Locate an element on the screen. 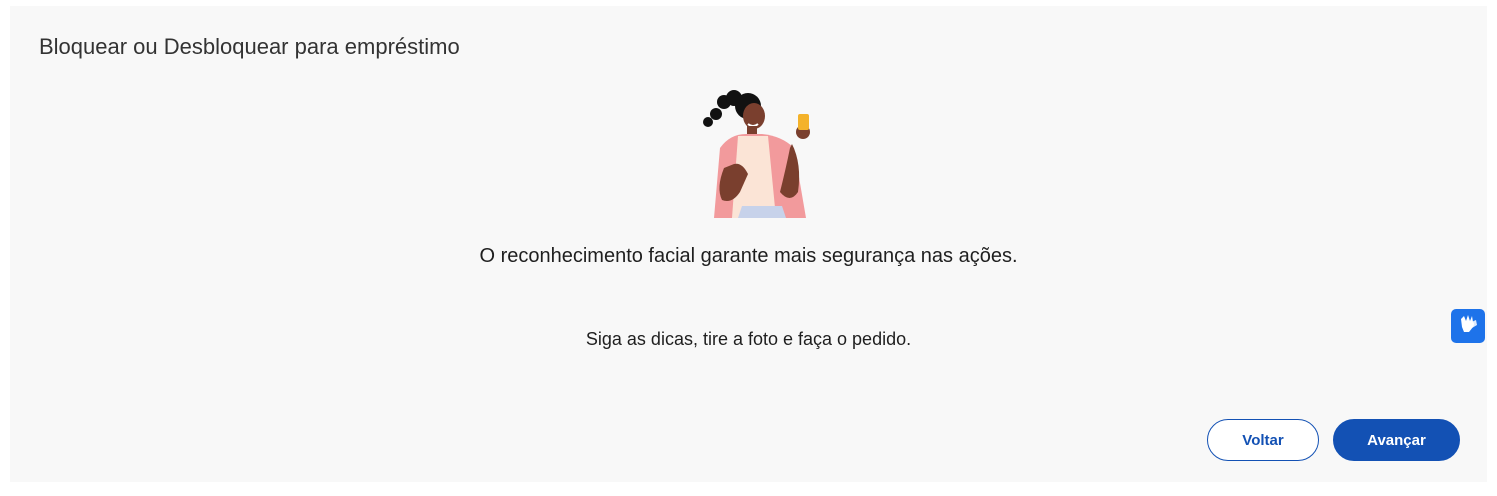  next-button: Avançar is located at coordinates (1396, 440).